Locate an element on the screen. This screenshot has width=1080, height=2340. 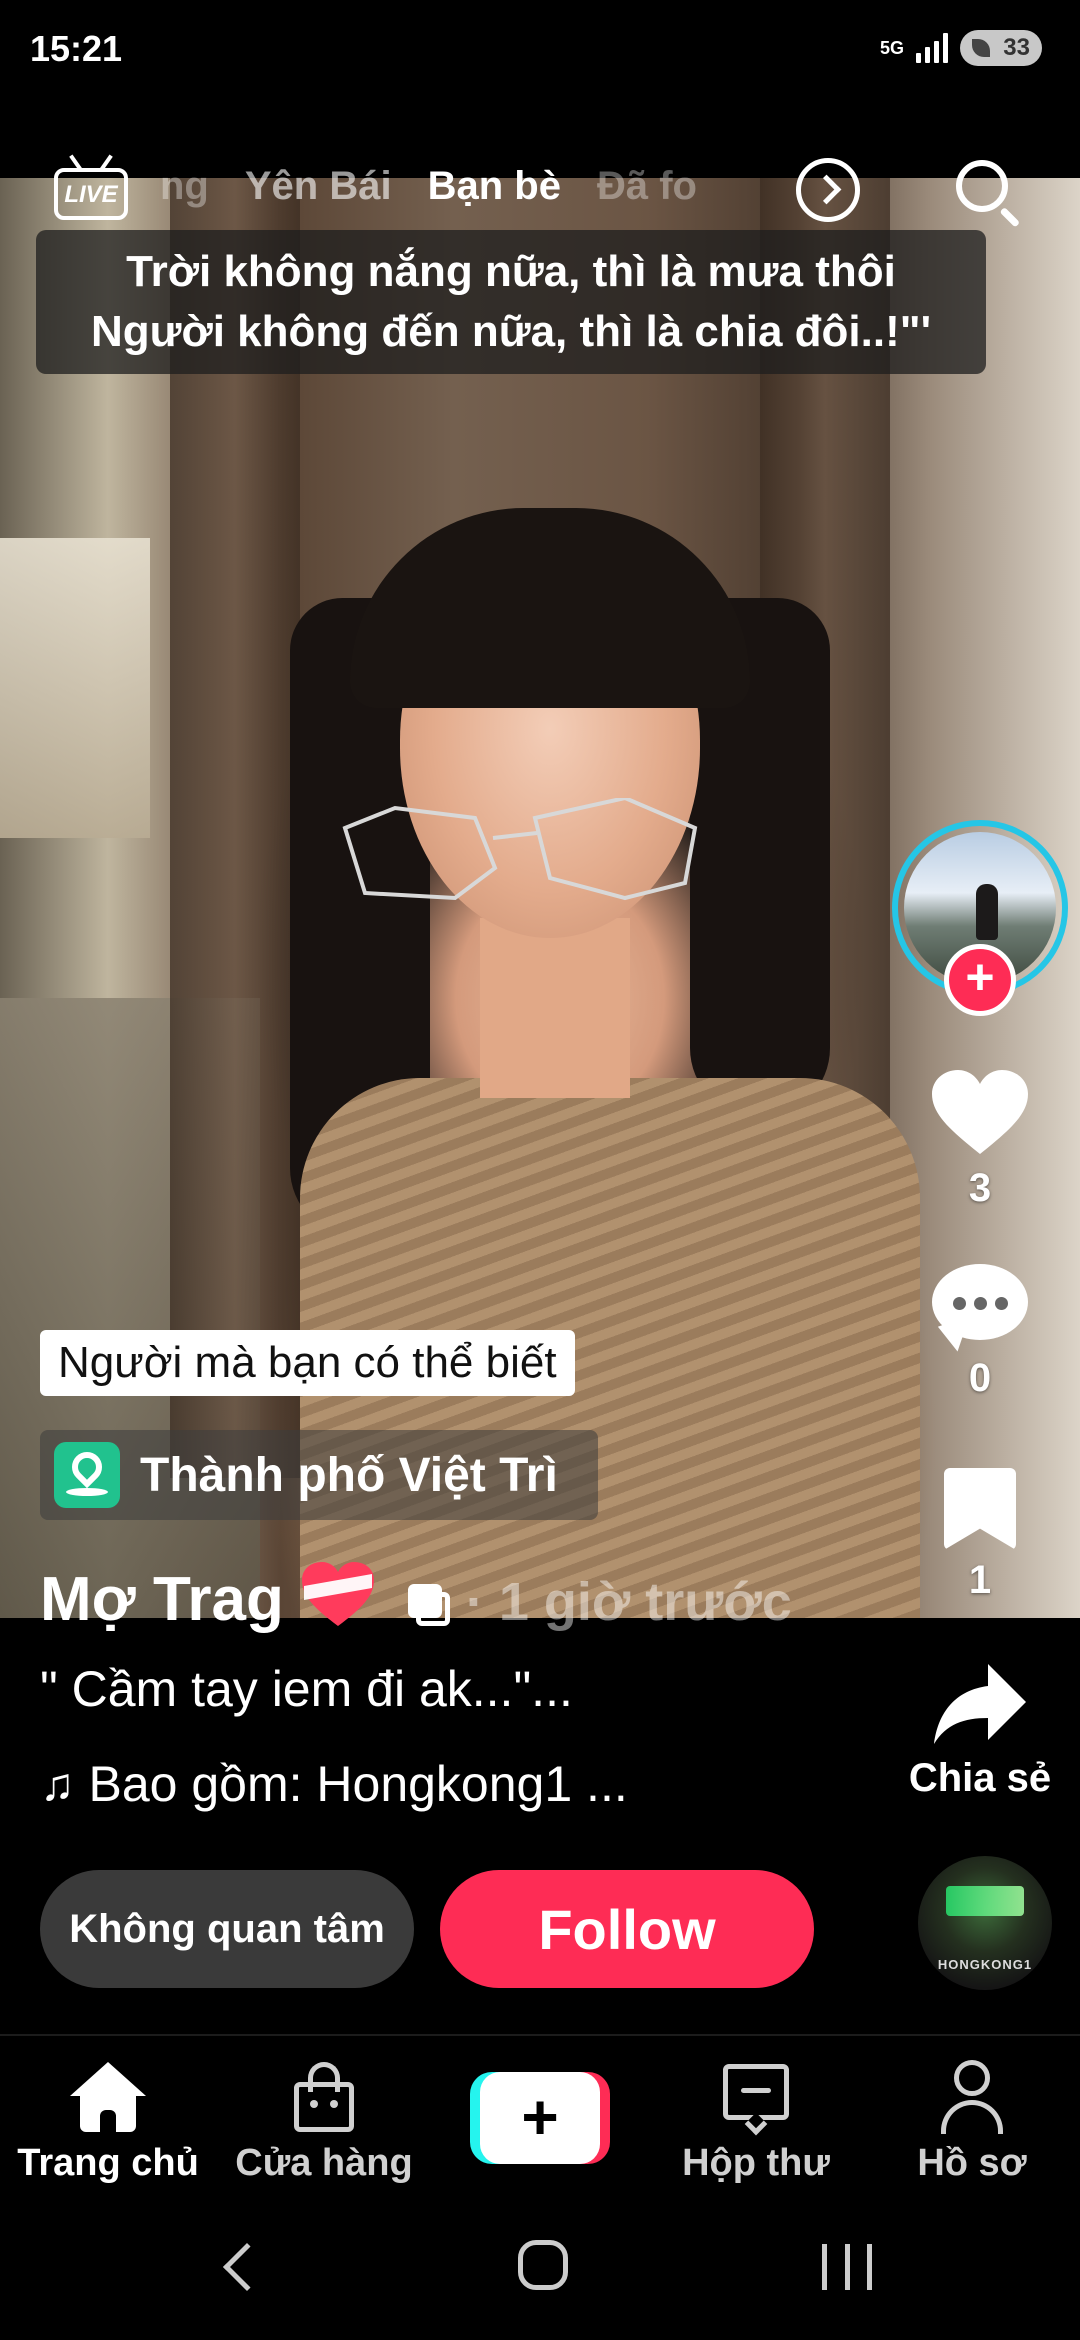
recent-apps-icon is located at coordinates (847, 2267).